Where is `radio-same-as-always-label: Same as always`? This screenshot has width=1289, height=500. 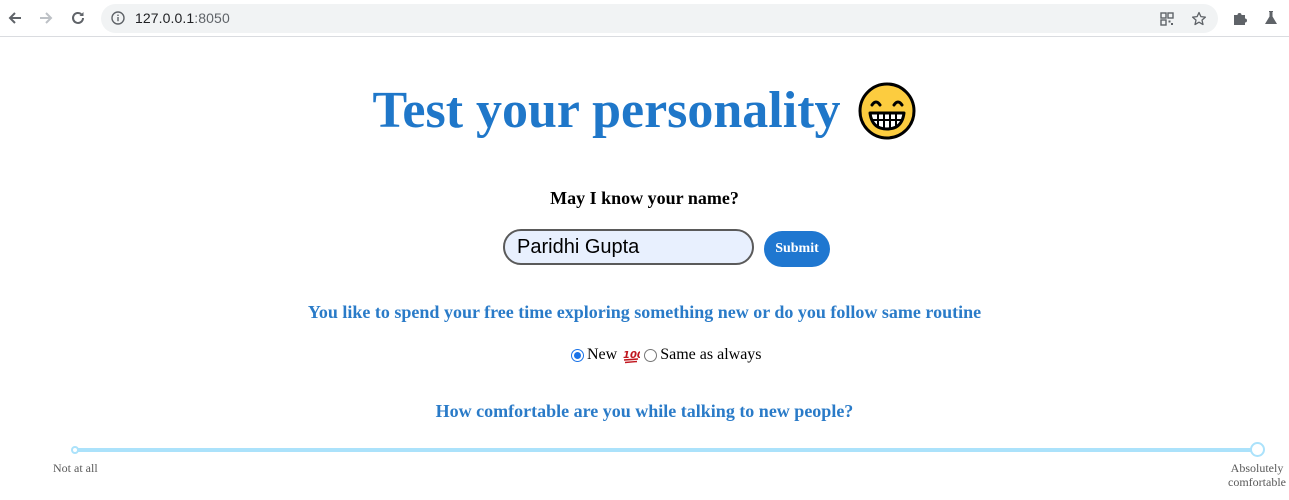
radio-same-as-always-label: Same as always is located at coordinates (710, 355).